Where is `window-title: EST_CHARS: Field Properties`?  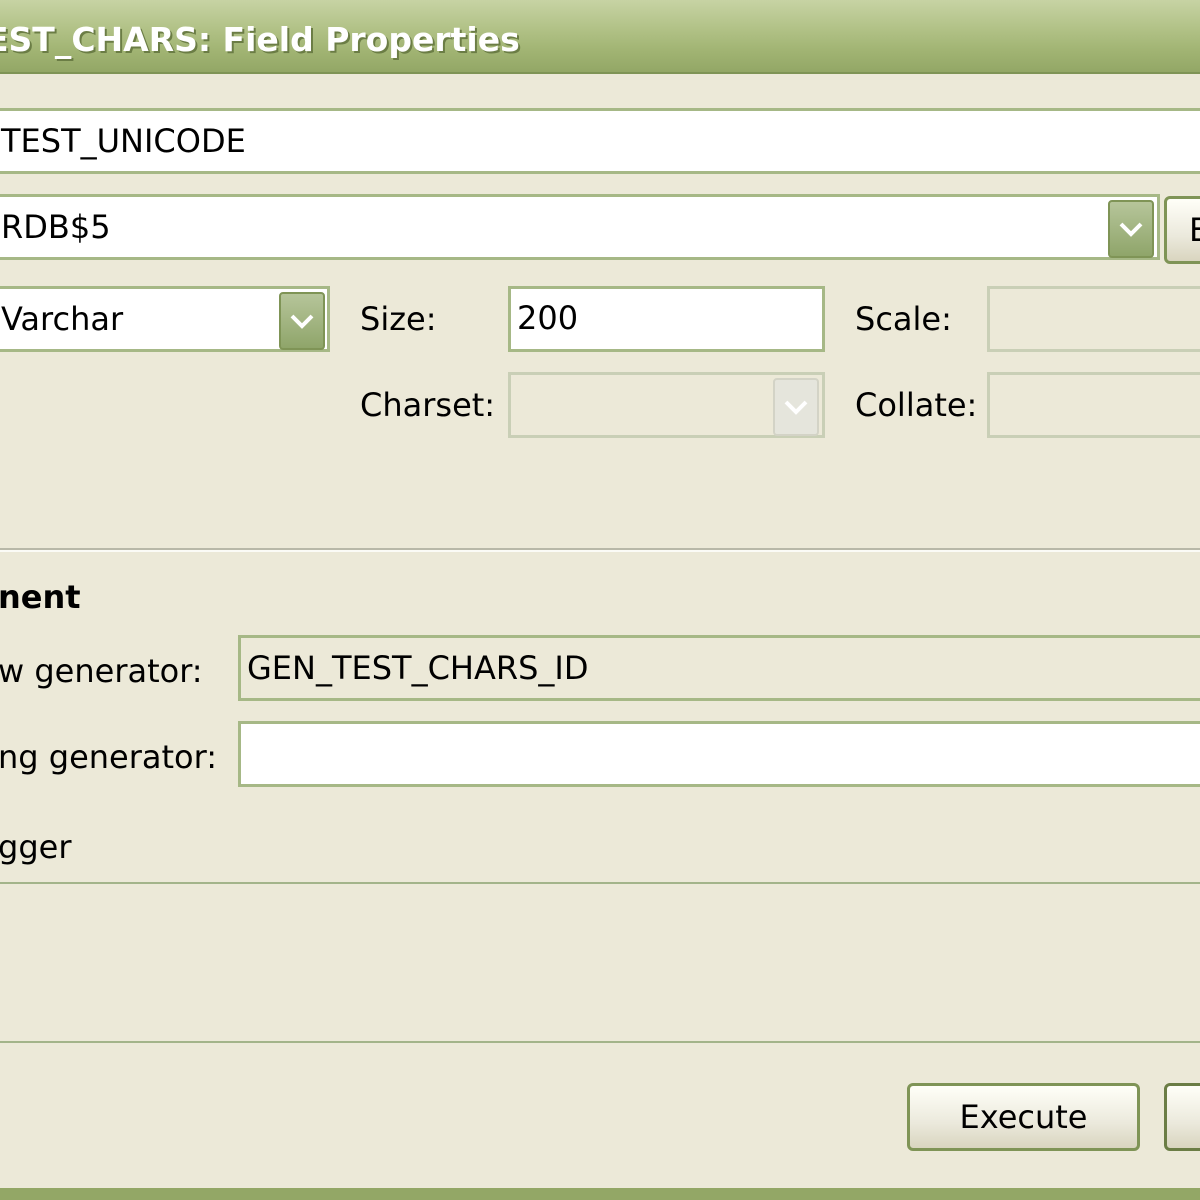 window-title: EST_CHARS: Field Properties is located at coordinates (260, 39).